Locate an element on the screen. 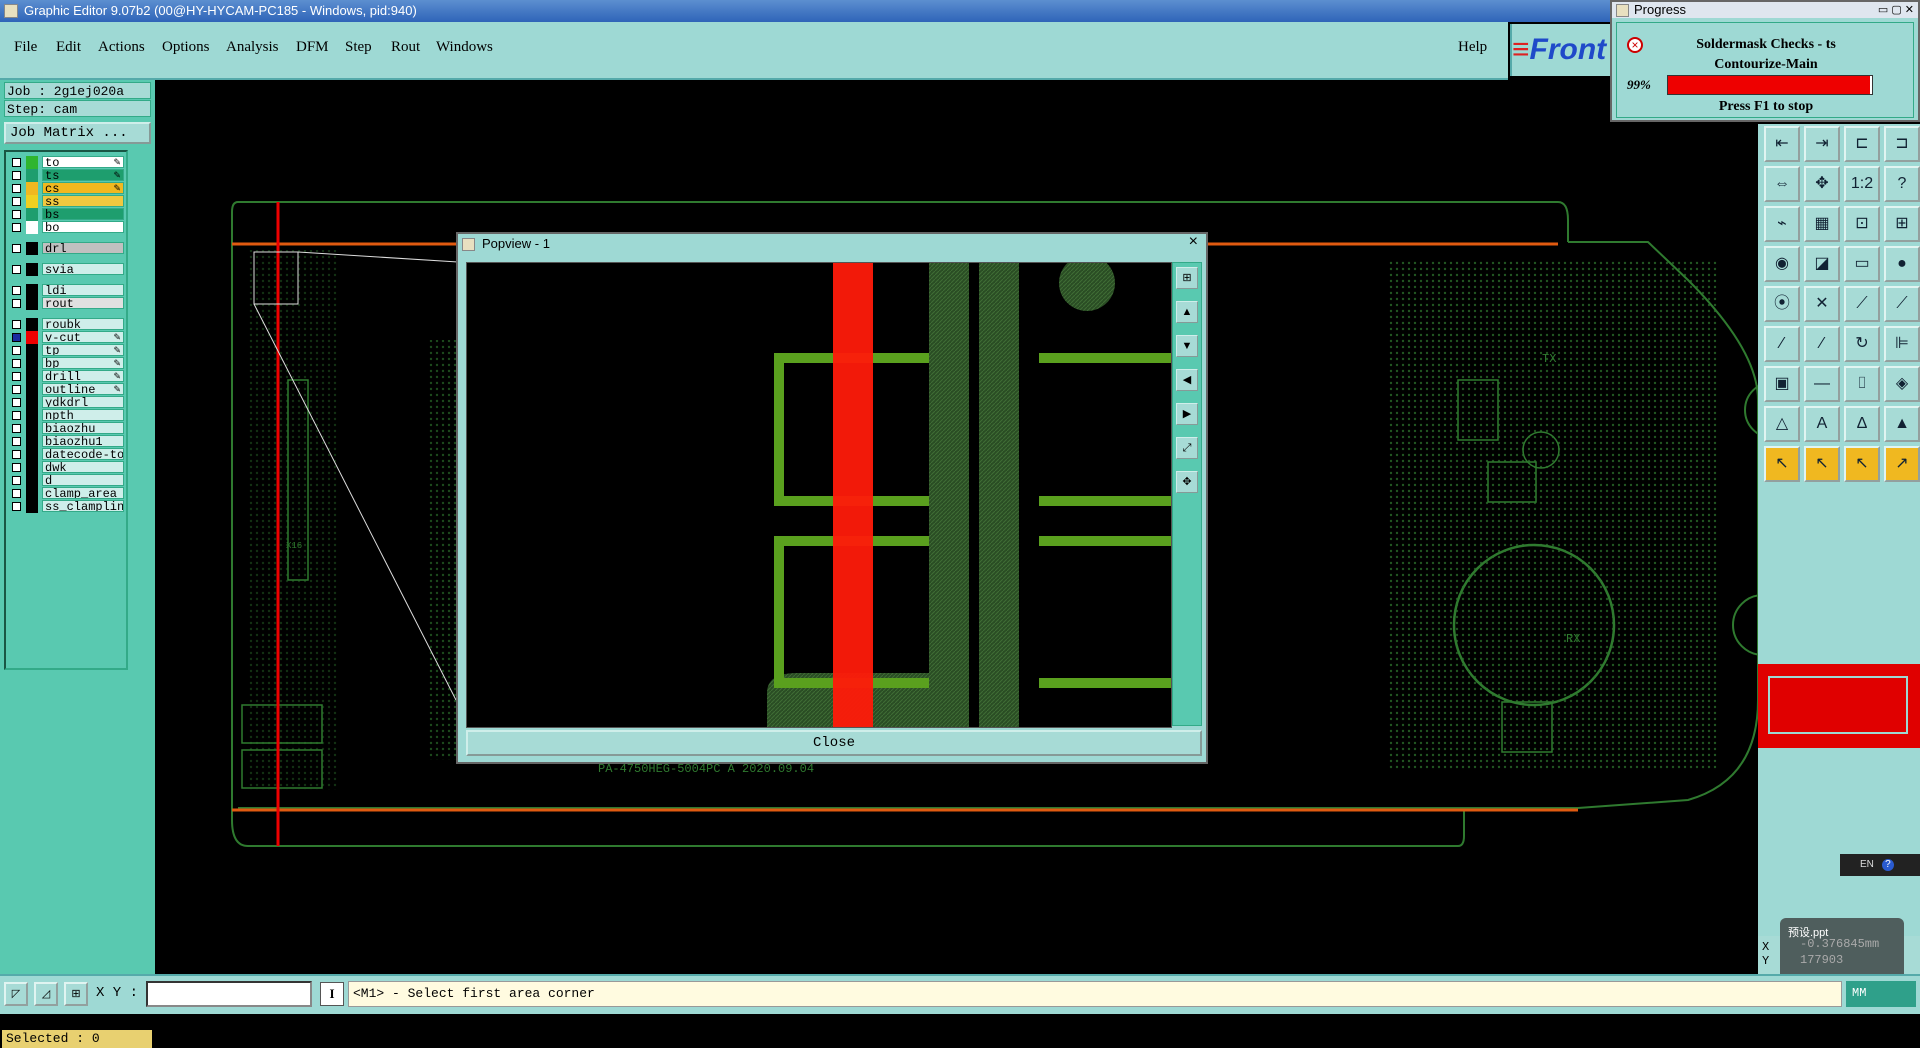  layer-row: drl is located at coordinates (67, 248).